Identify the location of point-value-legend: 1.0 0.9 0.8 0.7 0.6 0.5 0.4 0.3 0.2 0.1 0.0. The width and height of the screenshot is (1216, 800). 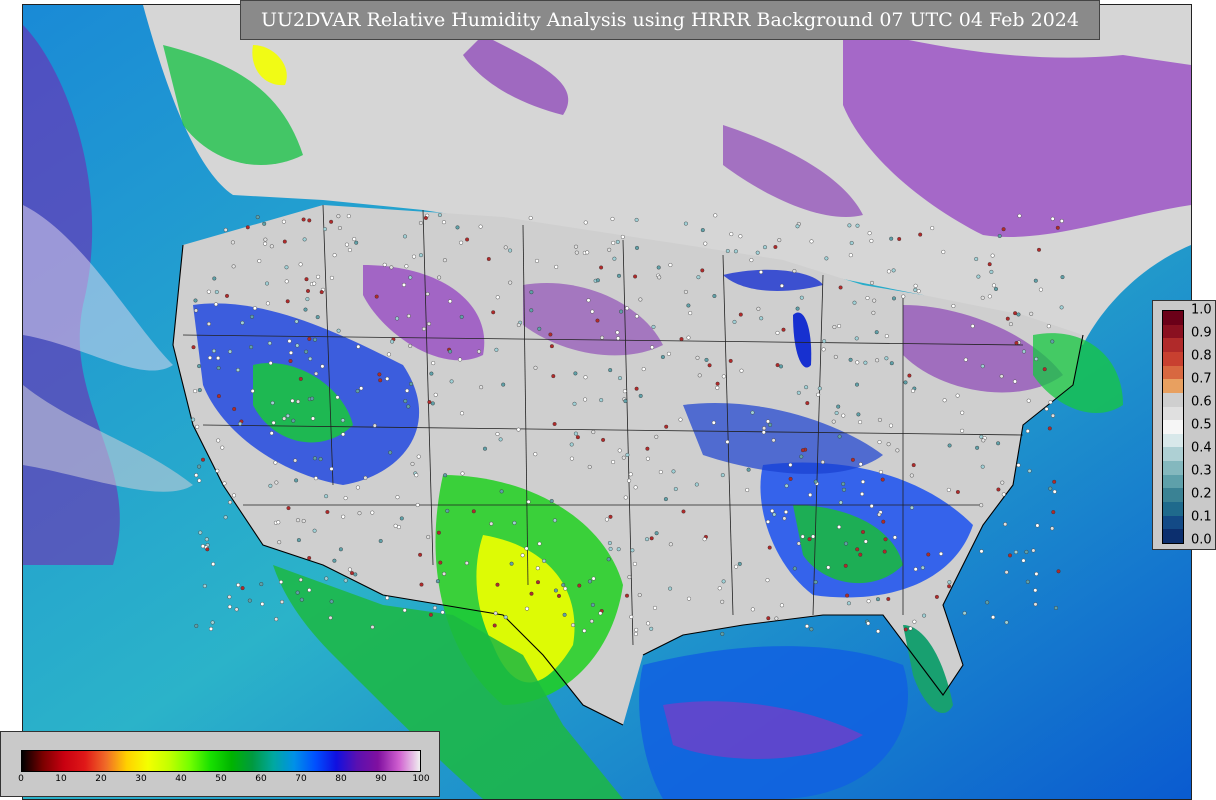
(1184, 425).